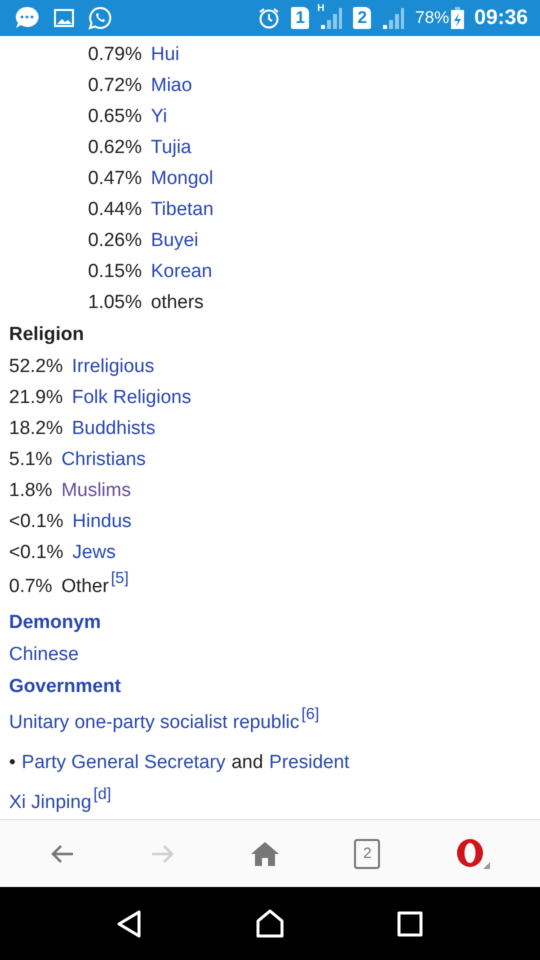 This screenshot has height=960, width=540. What do you see at coordinates (171, 85) in the screenshot?
I see `ethnic-group-link: Miao` at bounding box center [171, 85].